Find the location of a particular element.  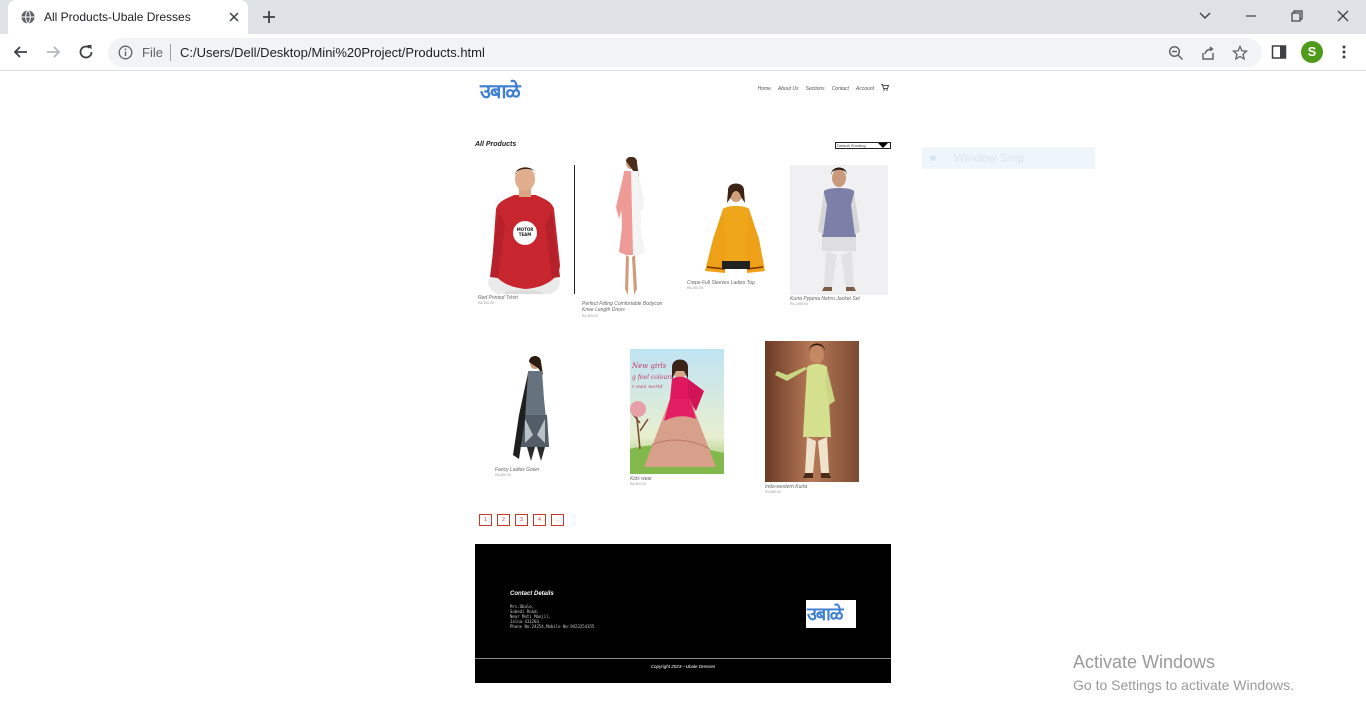

nav-home: Home is located at coordinates (764, 89).